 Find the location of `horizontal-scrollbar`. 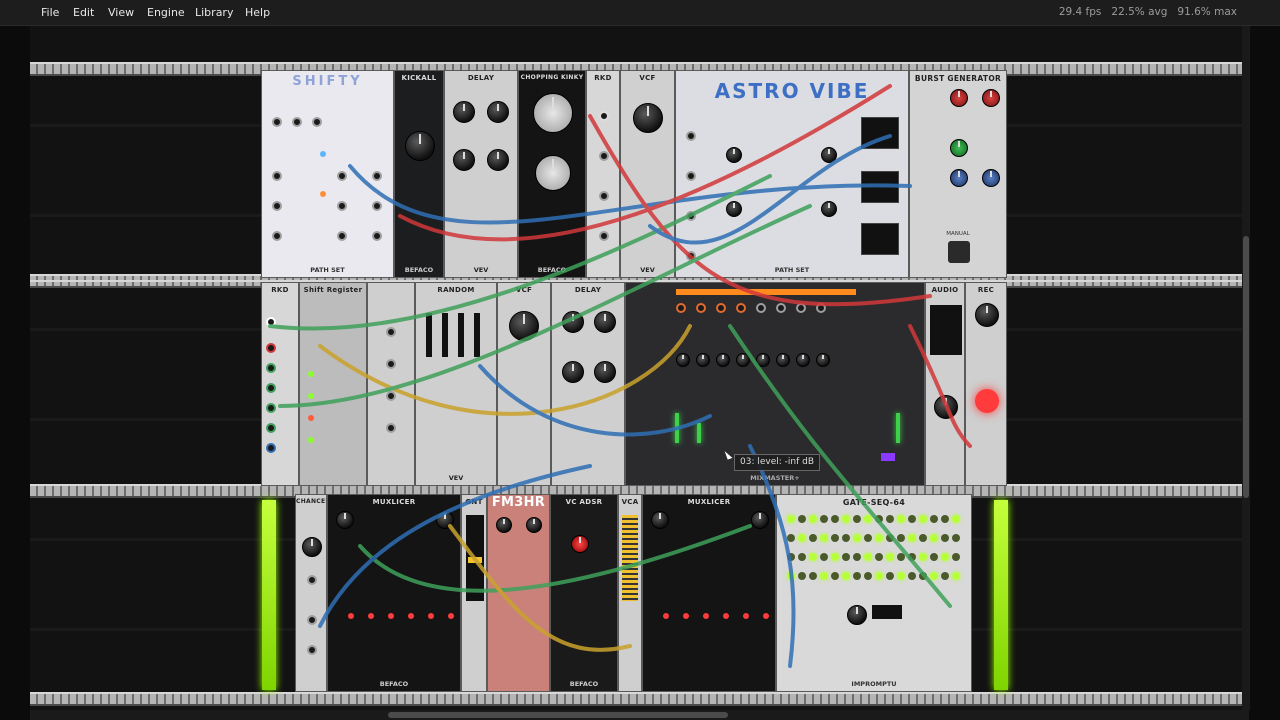

horizontal-scrollbar is located at coordinates (639, 715).